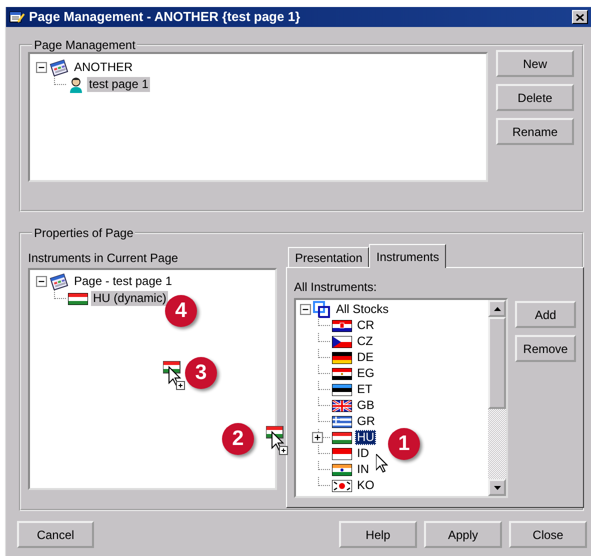 The height and width of the screenshot is (556, 591). Describe the element at coordinates (382, 463) in the screenshot. I see `cursor-icon` at that location.